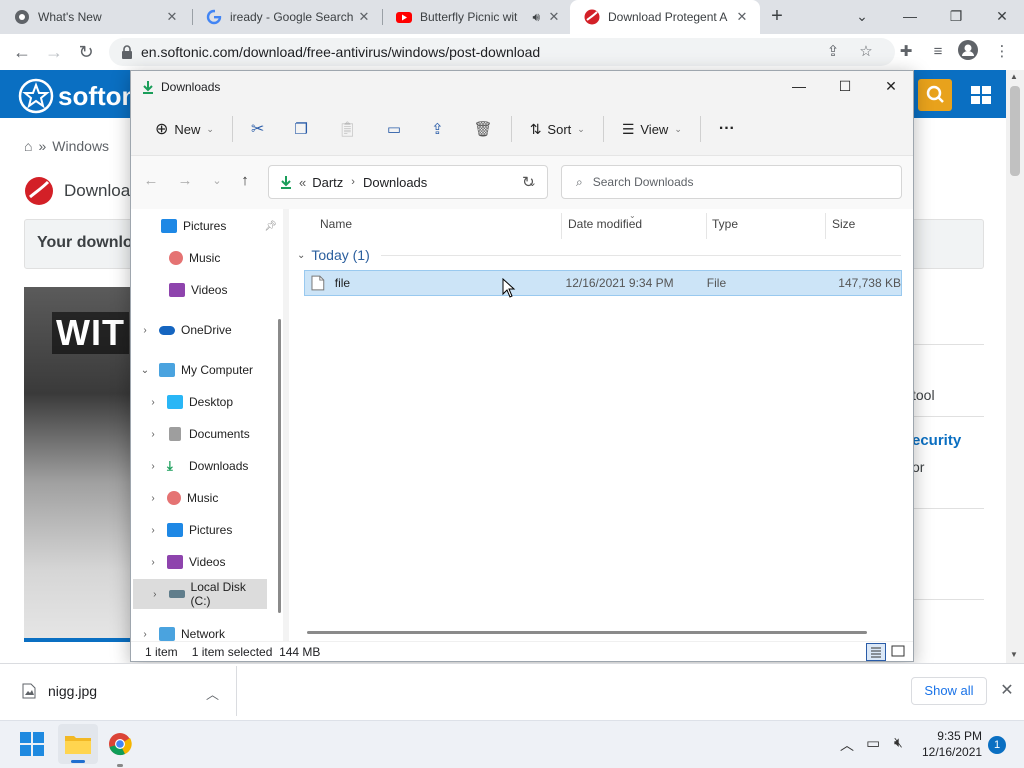  Describe the element at coordinates (95, 17) in the screenshot. I see `tab-whats-new: What's New ✕` at that location.